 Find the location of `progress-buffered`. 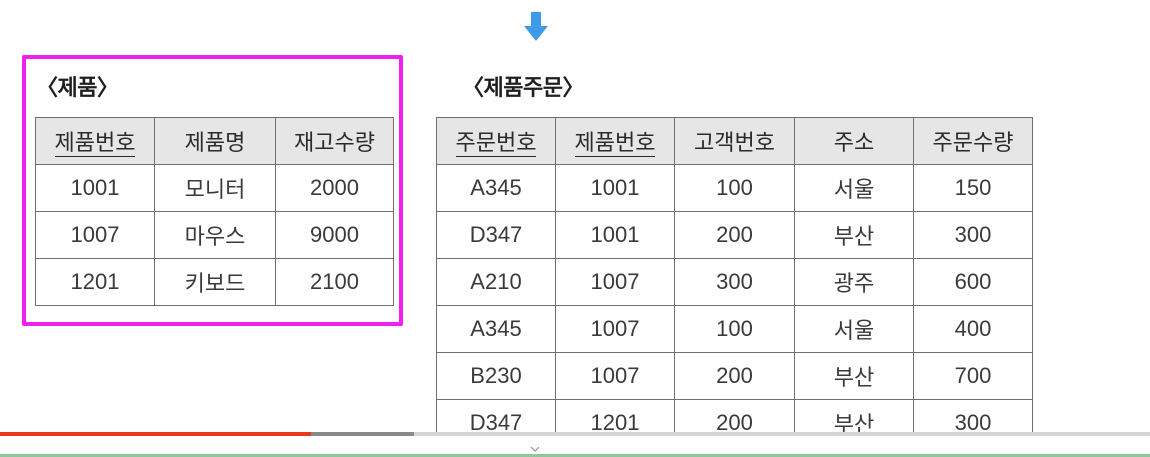

progress-buffered is located at coordinates (362, 434).